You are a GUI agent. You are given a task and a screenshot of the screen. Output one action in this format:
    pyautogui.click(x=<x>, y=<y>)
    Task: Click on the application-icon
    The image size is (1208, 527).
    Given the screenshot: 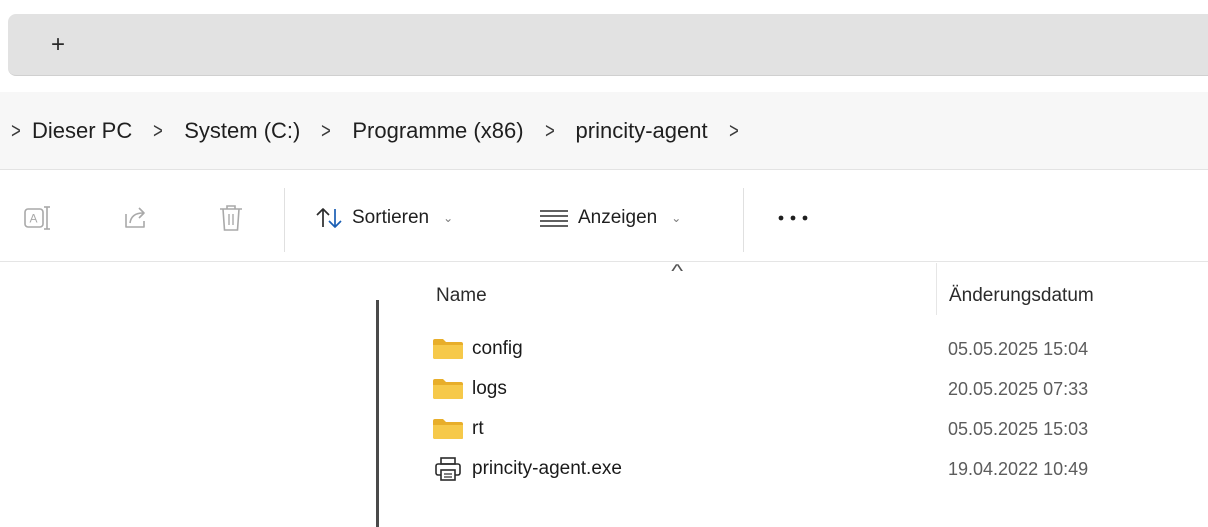 What is the action you would take?
    pyautogui.click(x=448, y=469)
    